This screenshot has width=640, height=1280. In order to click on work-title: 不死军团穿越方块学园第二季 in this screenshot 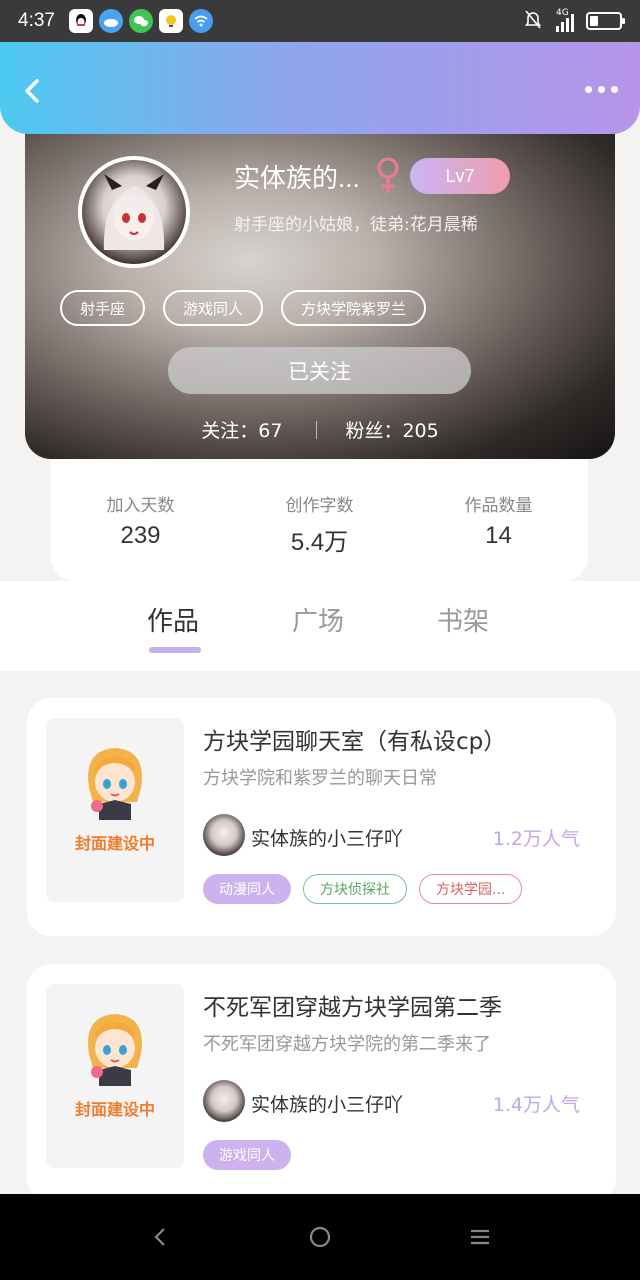, I will do `click(352, 1005)`.